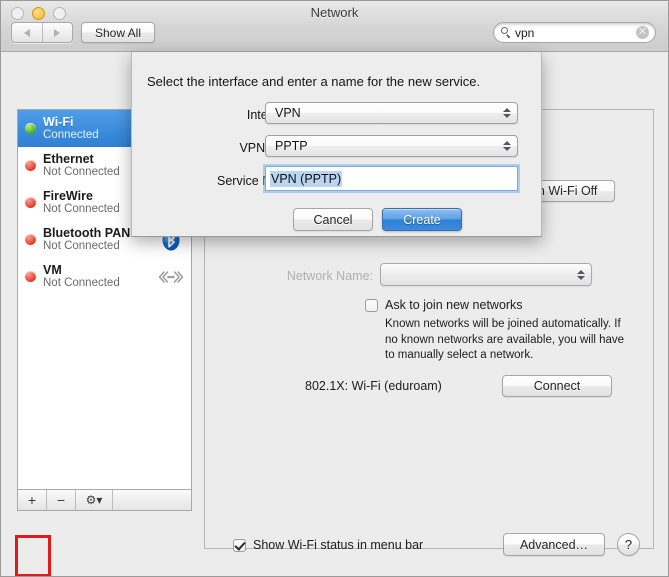  I want to click on search-input-value: vpn, so click(575, 33).